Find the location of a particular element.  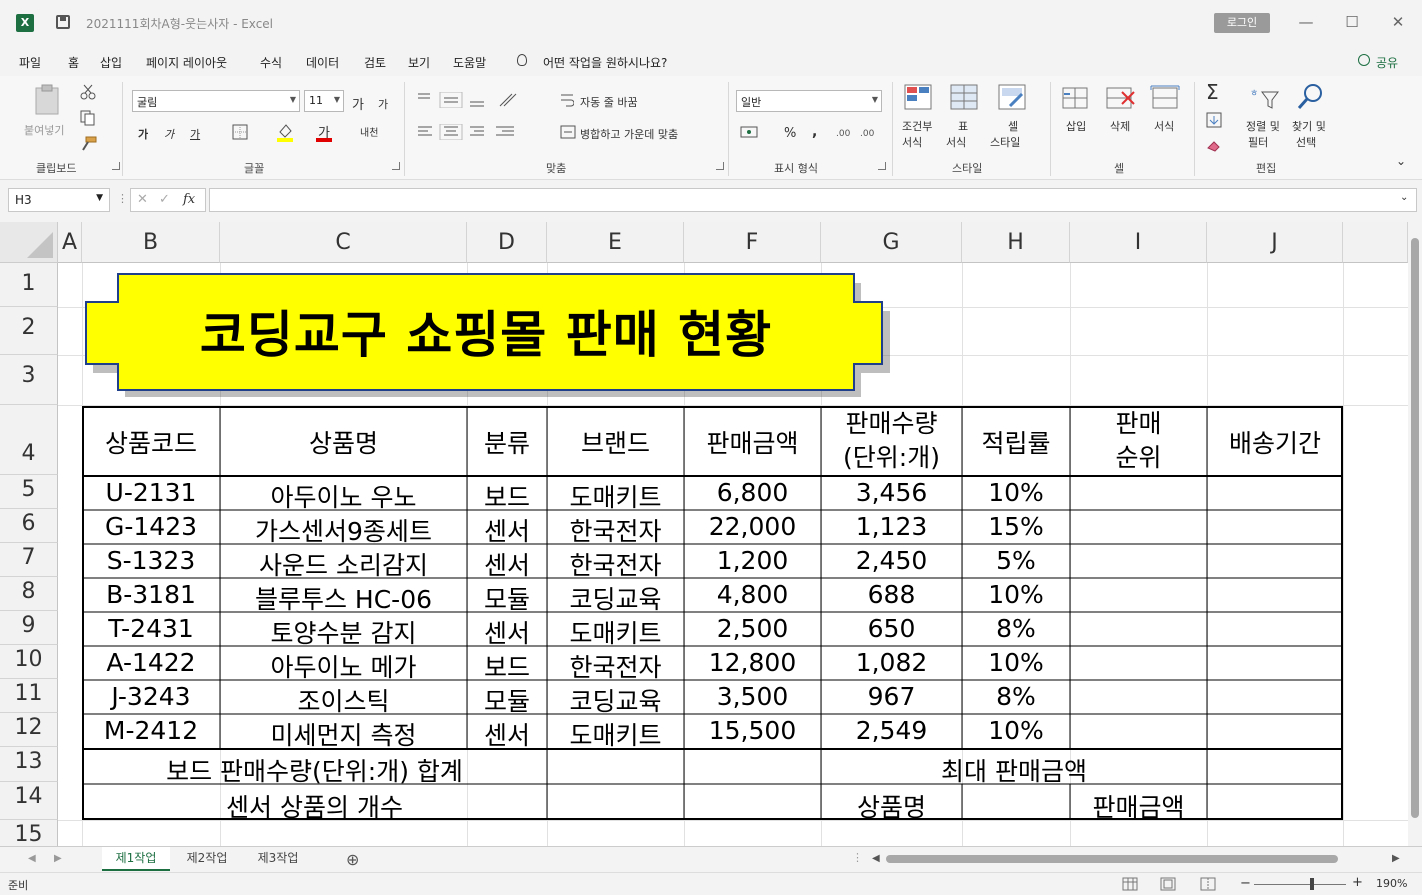

cell-code: U-2131 is located at coordinates (151, 492).